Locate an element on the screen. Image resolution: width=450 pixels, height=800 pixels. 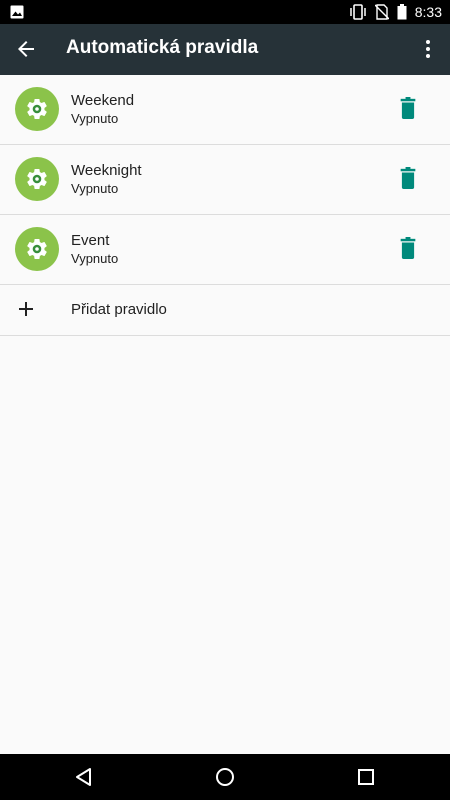
page-title: Automatická pravidla is located at coordinates (162, 47).